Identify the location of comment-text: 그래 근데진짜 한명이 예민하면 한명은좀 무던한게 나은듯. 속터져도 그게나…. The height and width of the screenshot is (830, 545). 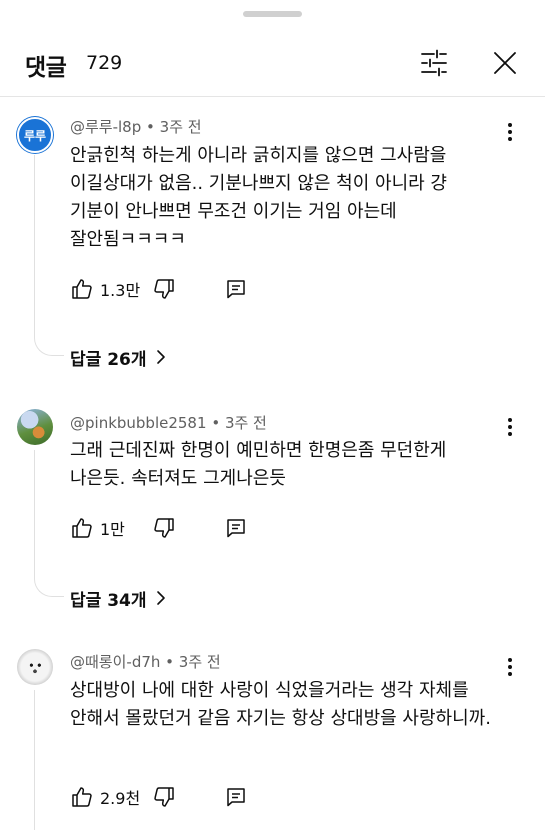
(258, 464).